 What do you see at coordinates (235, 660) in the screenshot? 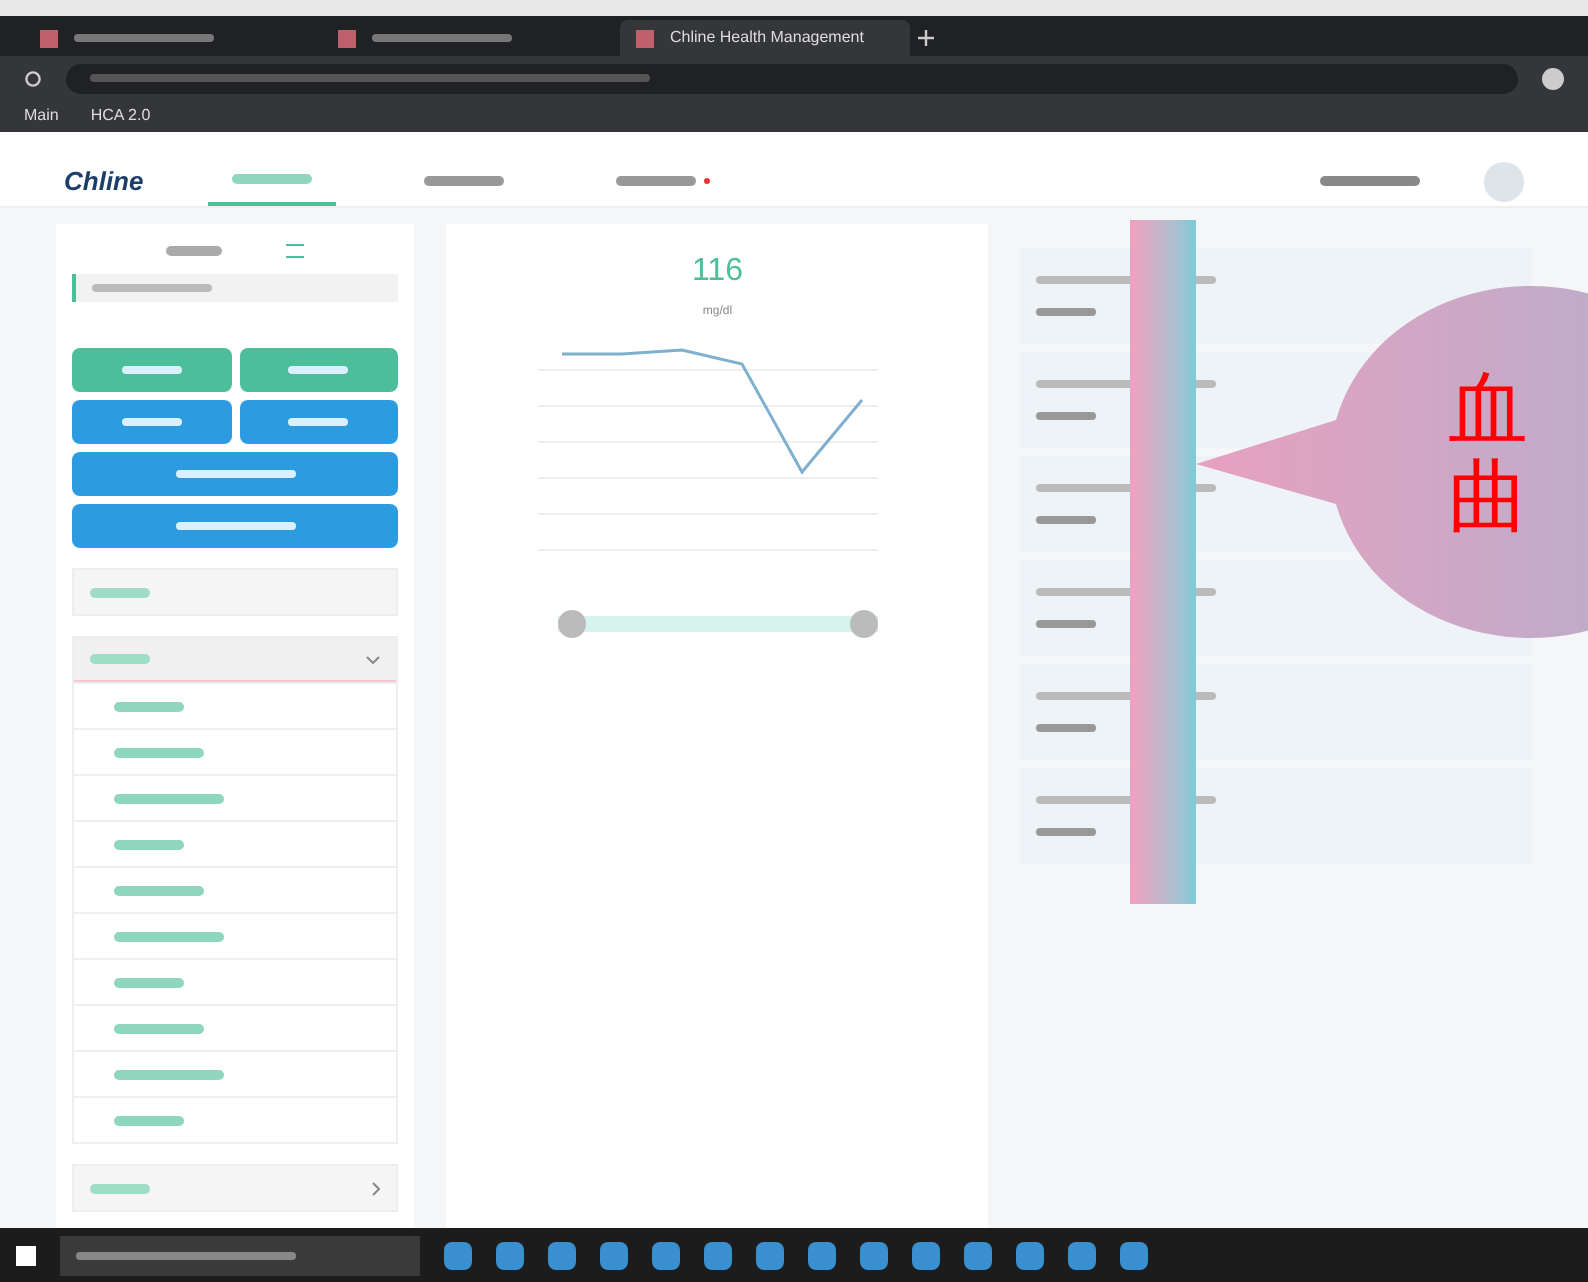
I see `section-header` at bounding box center [235, 660].